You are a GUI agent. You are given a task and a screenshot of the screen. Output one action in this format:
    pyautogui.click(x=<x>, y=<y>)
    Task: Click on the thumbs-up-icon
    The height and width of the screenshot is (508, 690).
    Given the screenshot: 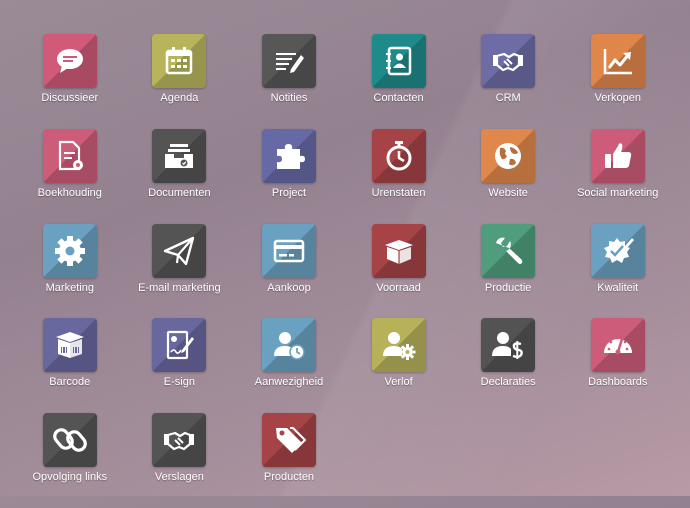 What is the action you would take?
    pyautogui.click(x=618, y=155)
    